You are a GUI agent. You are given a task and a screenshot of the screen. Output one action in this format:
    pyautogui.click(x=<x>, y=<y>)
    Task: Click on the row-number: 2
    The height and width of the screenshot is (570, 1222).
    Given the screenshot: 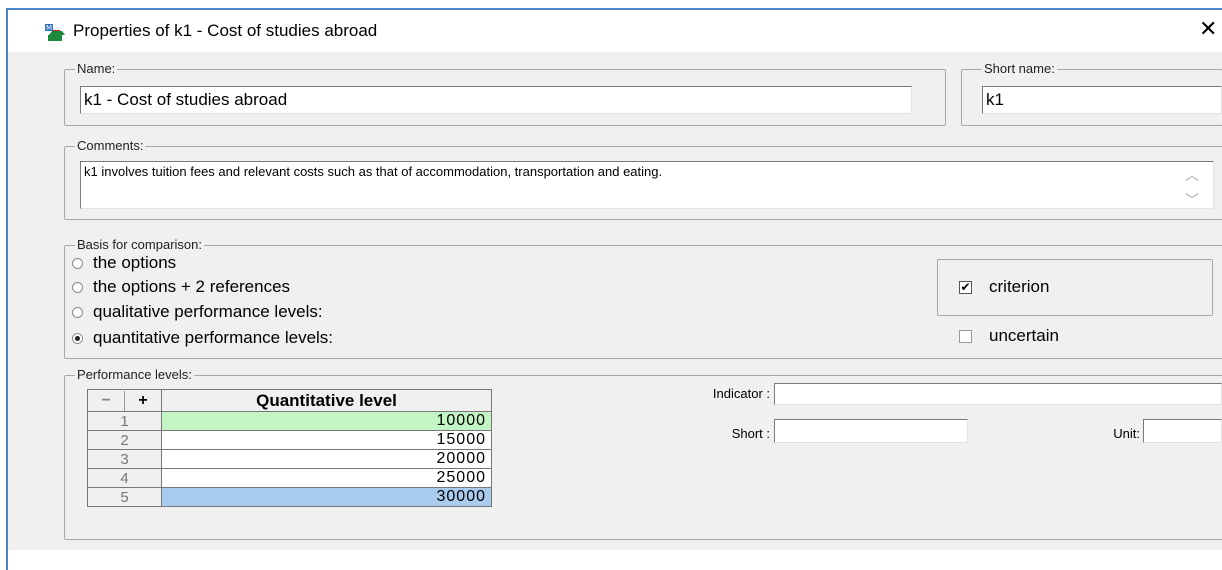 What is the action you would take?
    pyautogui.click(x=124, y=440)
    